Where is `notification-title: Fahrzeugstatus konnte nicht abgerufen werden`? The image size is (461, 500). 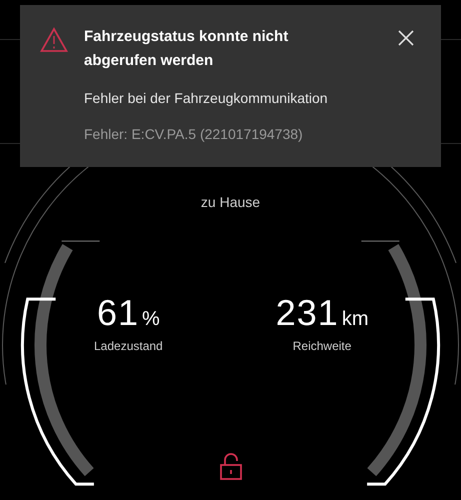
notification-title: Fahrzeugstatus konnte nicht abgerufen werden is located at coordinates (187, 49).